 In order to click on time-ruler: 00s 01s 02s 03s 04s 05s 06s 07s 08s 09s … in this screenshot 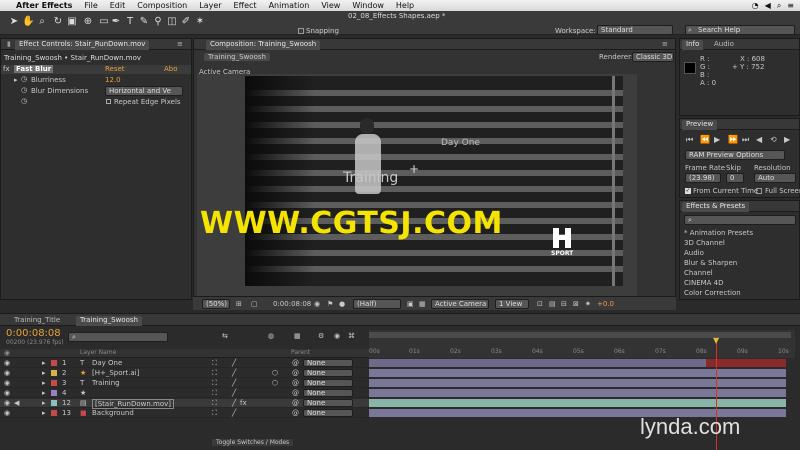, I will do `click(582, 344)`.